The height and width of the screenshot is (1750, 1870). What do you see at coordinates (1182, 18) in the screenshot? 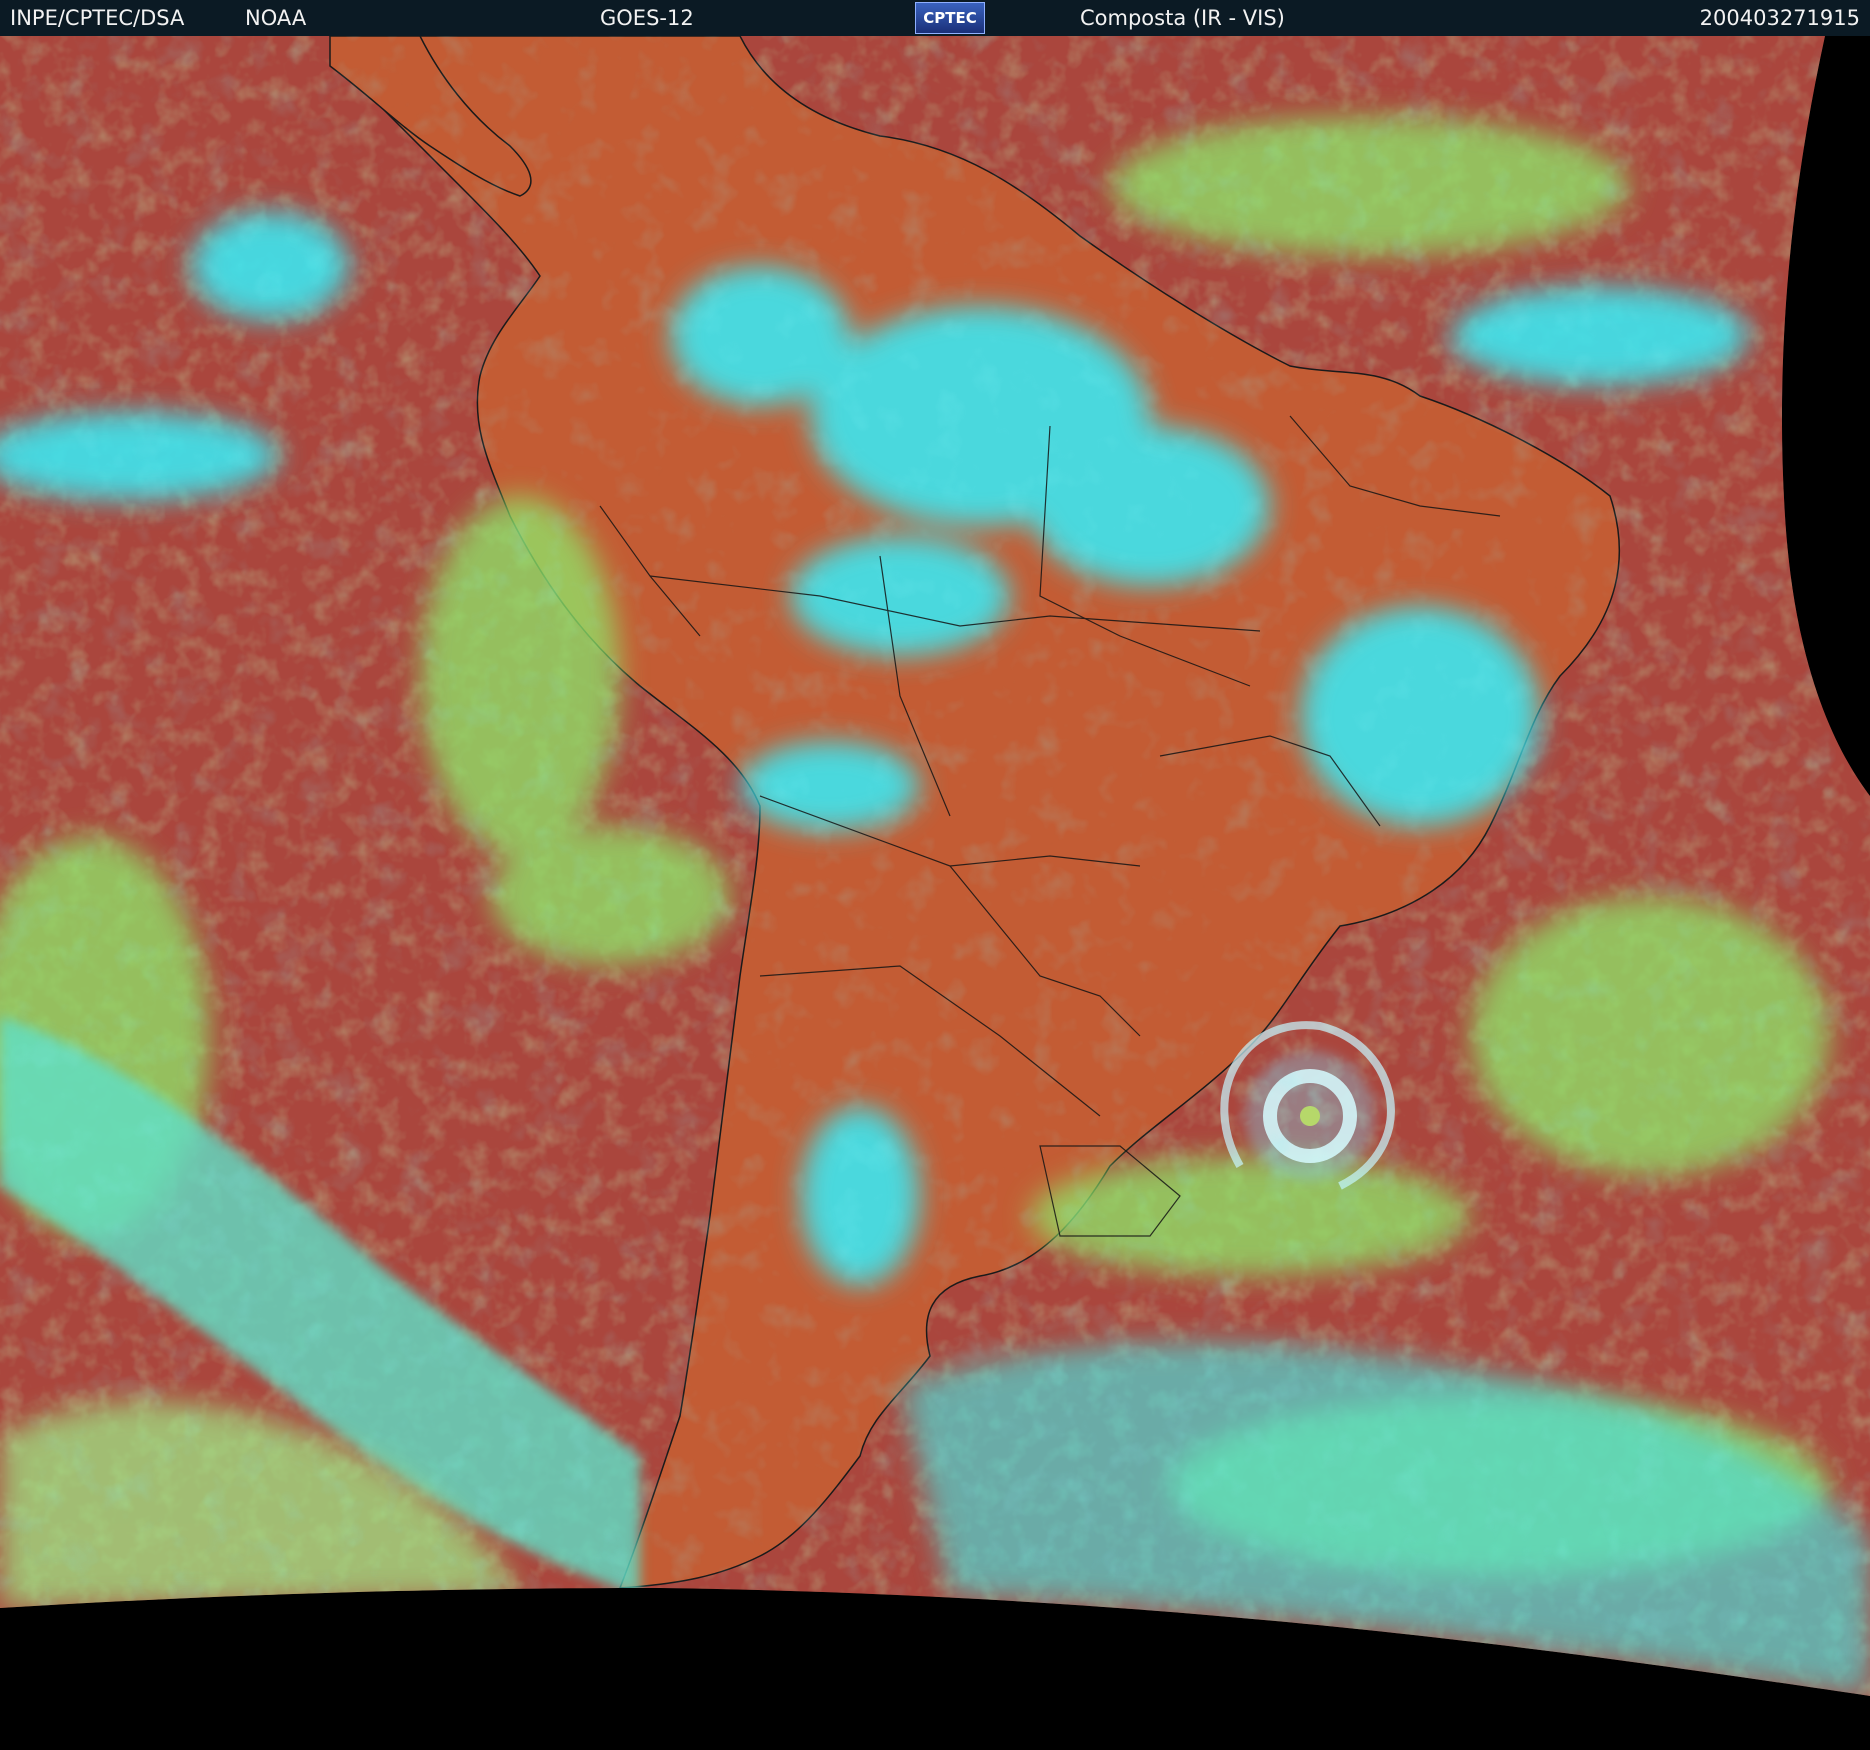
I see `product-label: Composta (IR - VIS)` at bounding box center [1182, 18].